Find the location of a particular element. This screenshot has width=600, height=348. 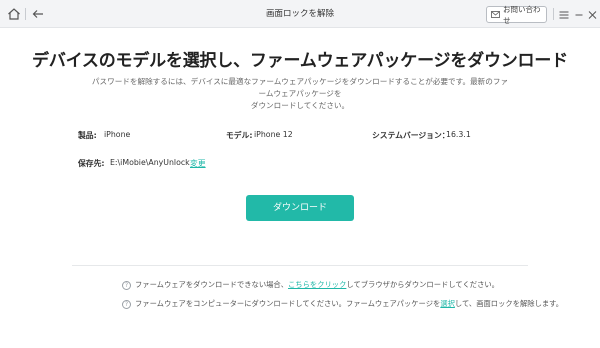

divider is located at coordinates (300, 265).